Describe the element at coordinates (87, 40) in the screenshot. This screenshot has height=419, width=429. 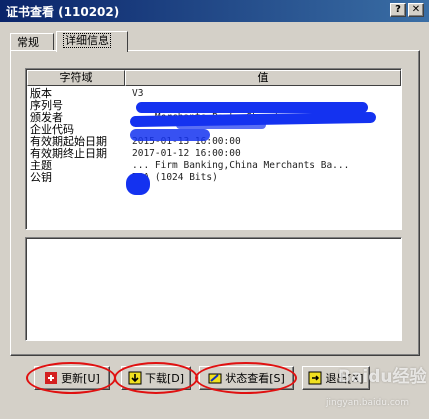
I see `tab-details-label: 详细信息` at that location.